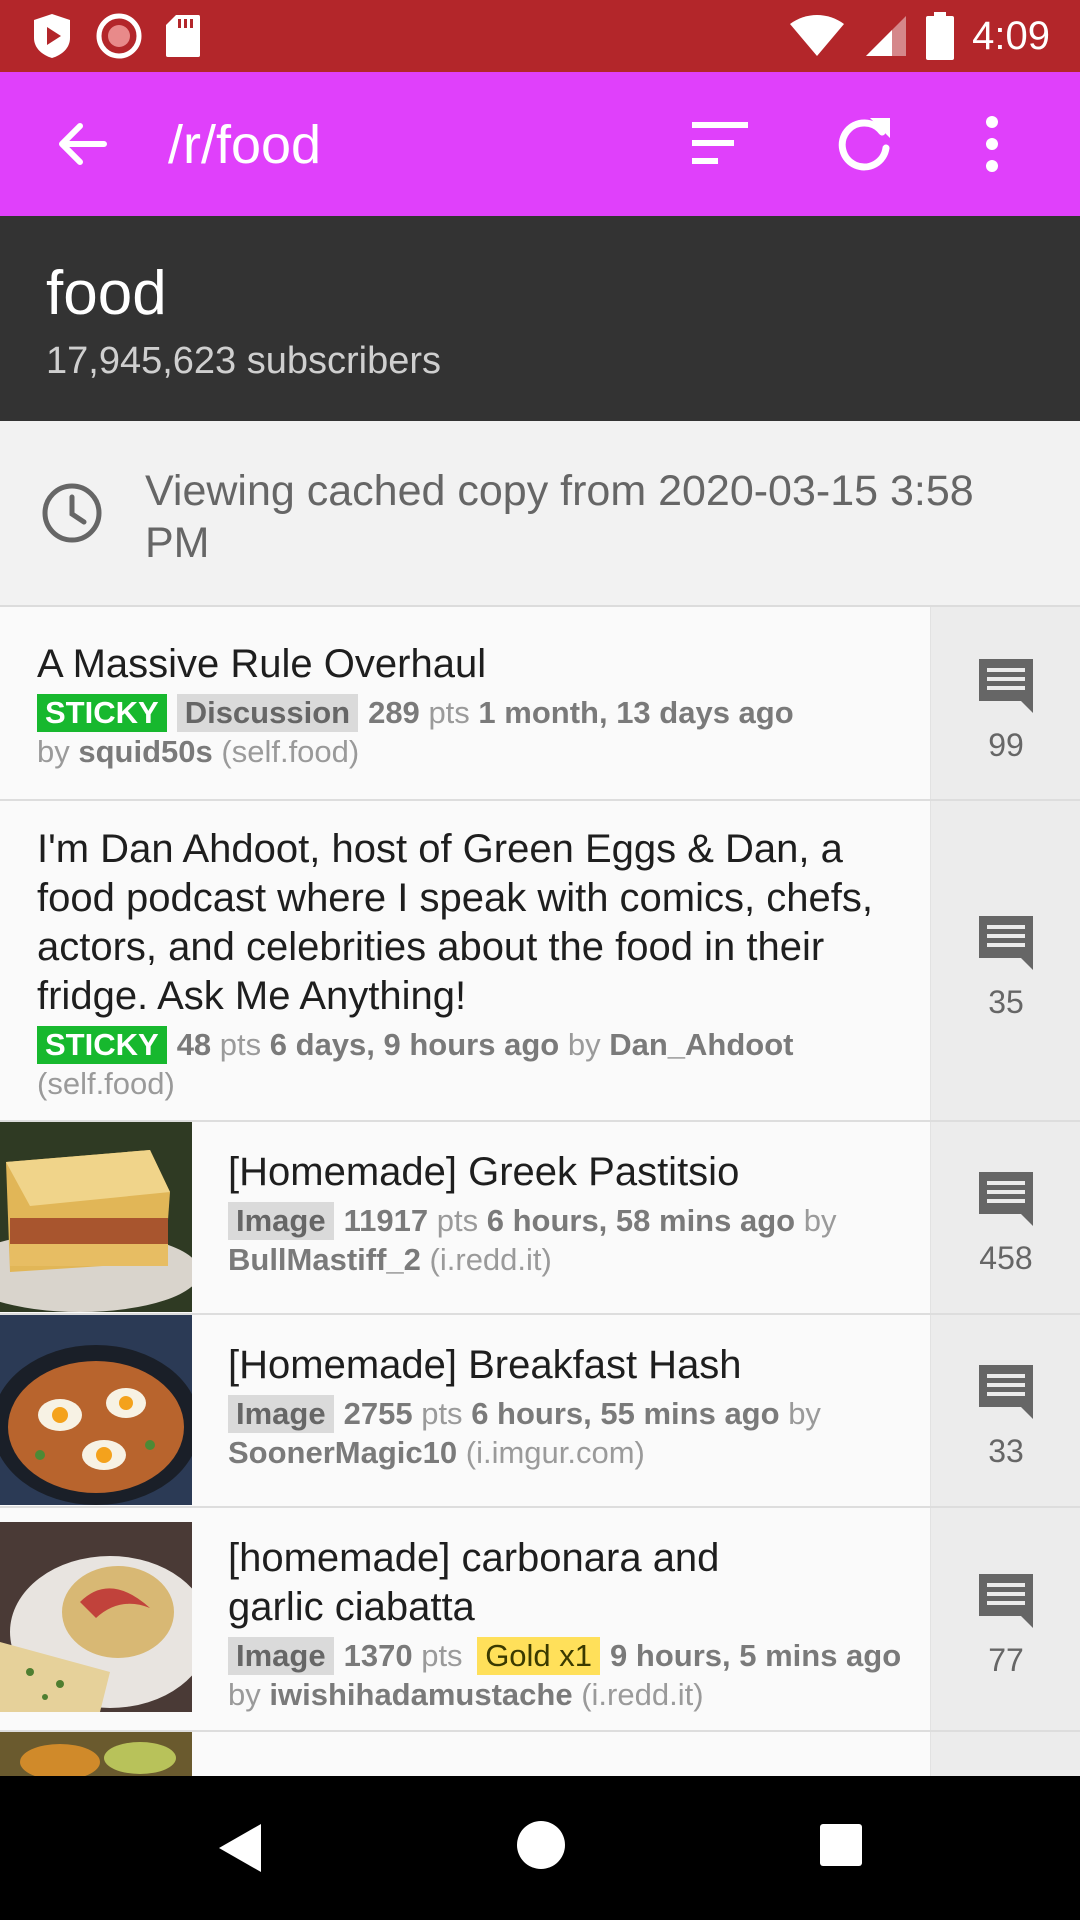  I want to click on clock: 4:09, so click(1011, 35).